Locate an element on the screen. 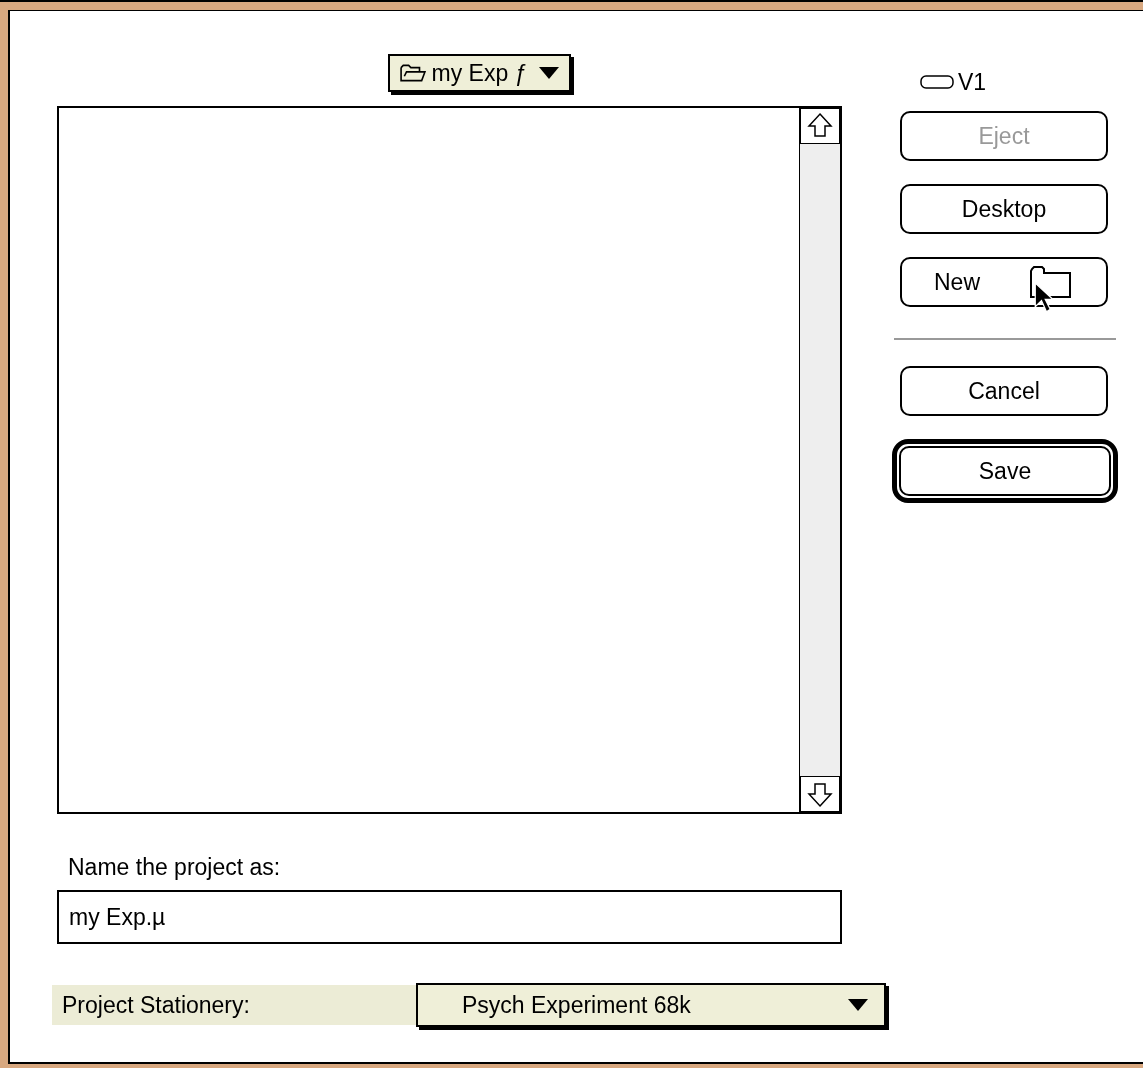 Image resolution: width=1143 pixels, height=1068 pixels. volume-name: V1 is located at coordinates (972, 82).